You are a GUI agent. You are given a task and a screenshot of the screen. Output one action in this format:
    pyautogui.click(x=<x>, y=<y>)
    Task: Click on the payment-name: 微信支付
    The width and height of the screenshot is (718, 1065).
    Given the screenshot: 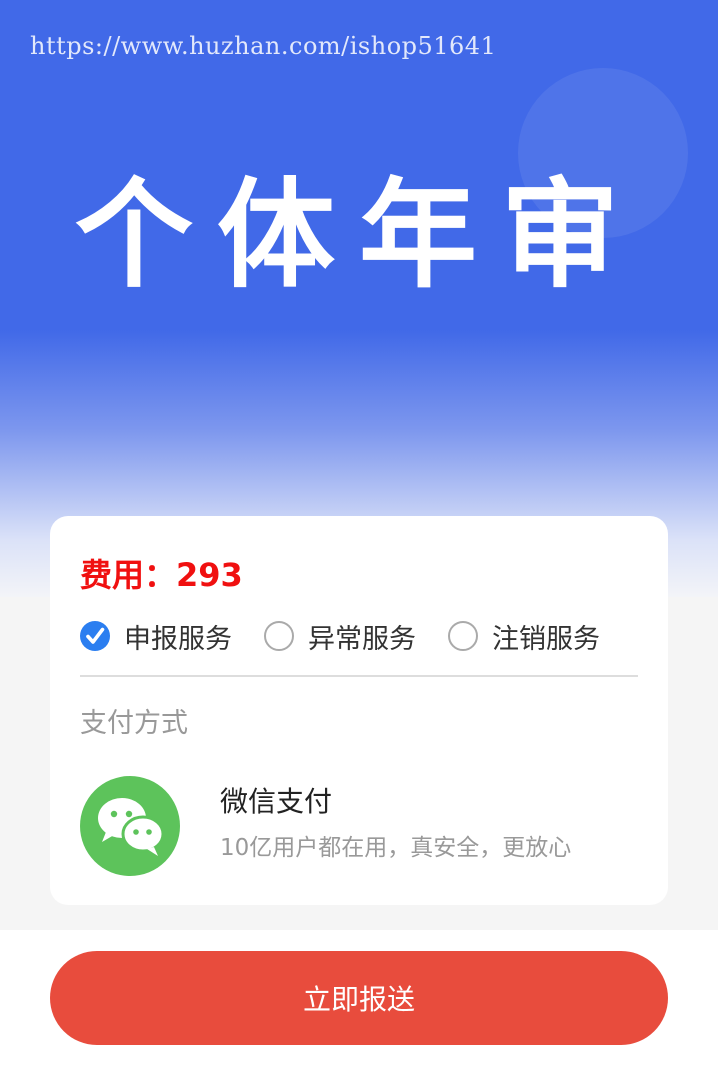 What is the action you would take?
    pyautogui.click(x=276, y=800)
    